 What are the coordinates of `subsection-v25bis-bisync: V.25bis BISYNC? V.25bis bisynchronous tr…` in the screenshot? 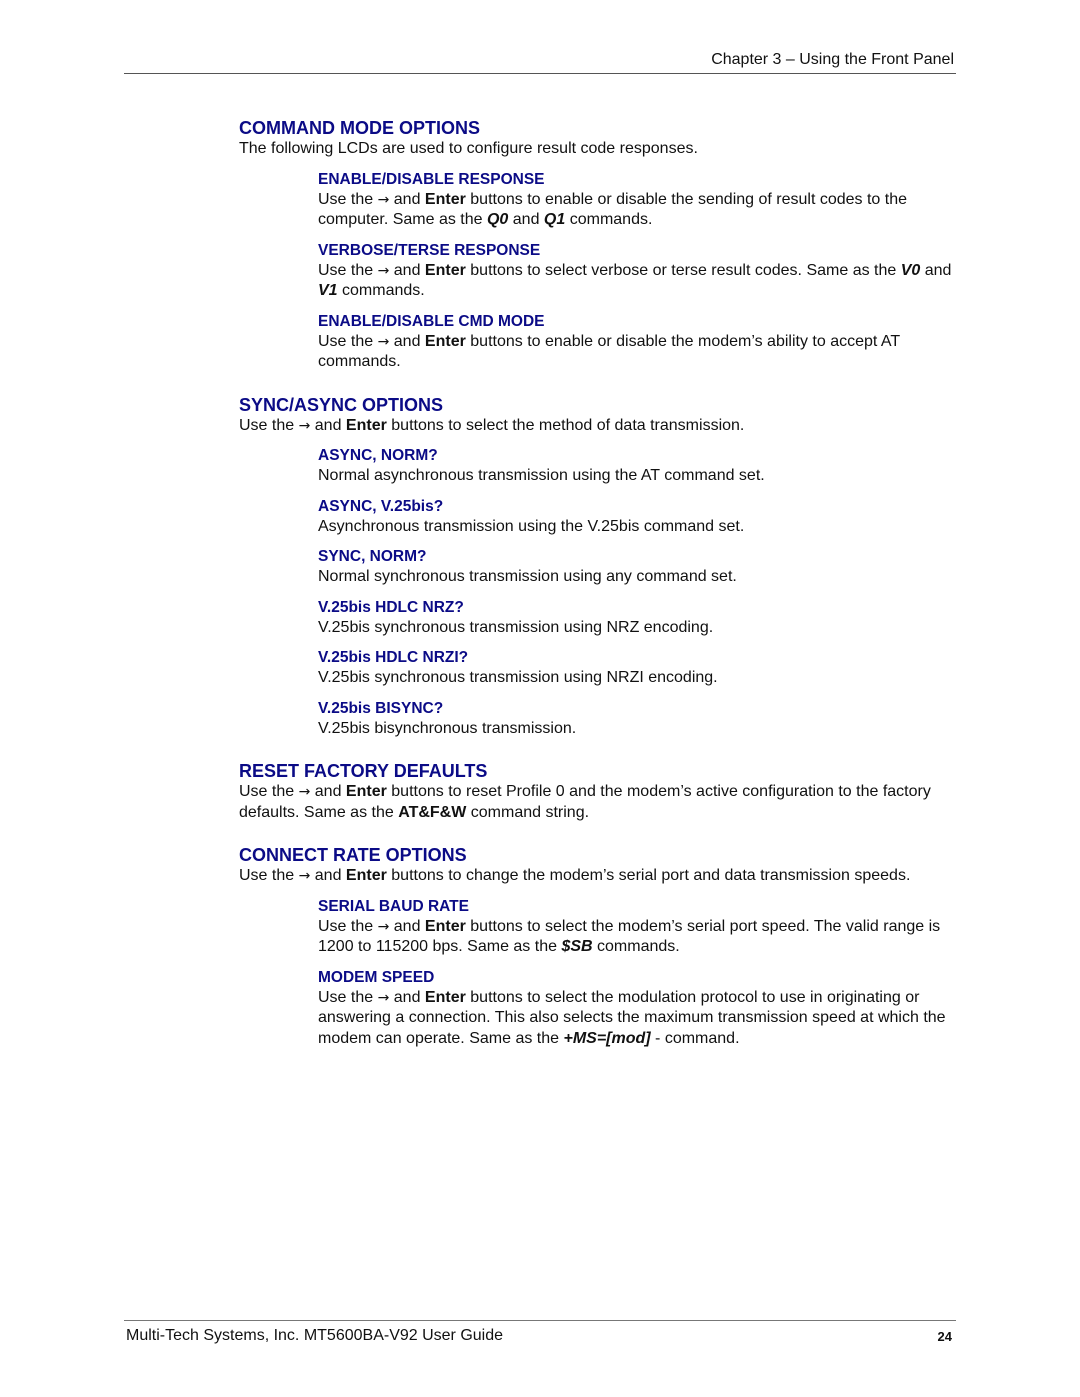 It's located at (638, 719).